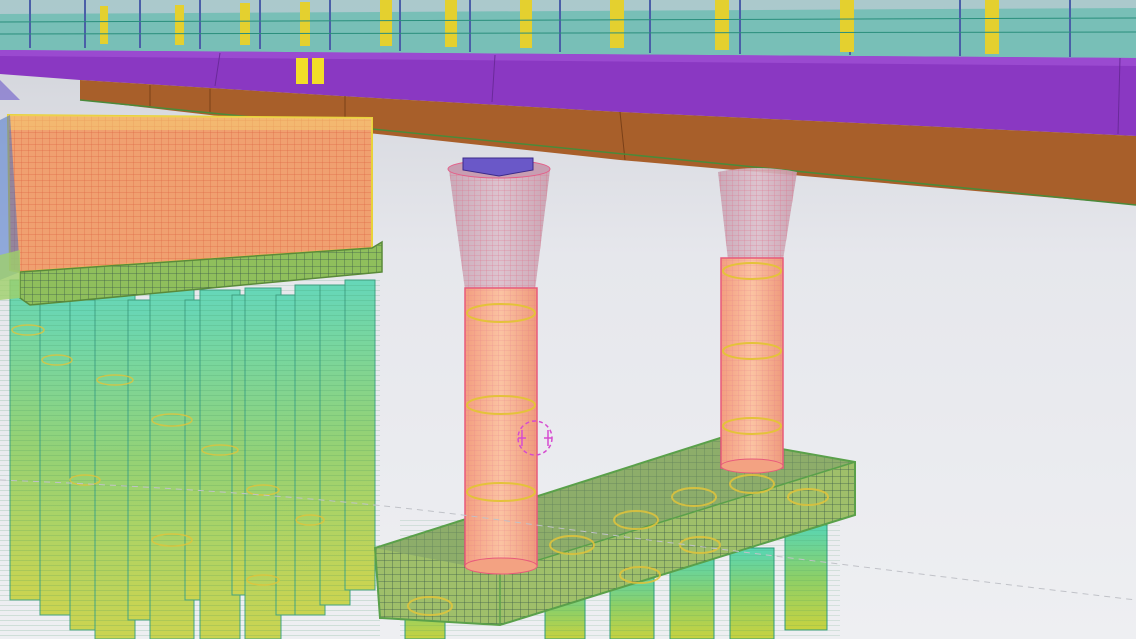 This screenshot has height=639, width=1136. What do you see at coordinates (568, 29) in the screenshot?
I see `deck-railing` at bounding box center [568, 29].